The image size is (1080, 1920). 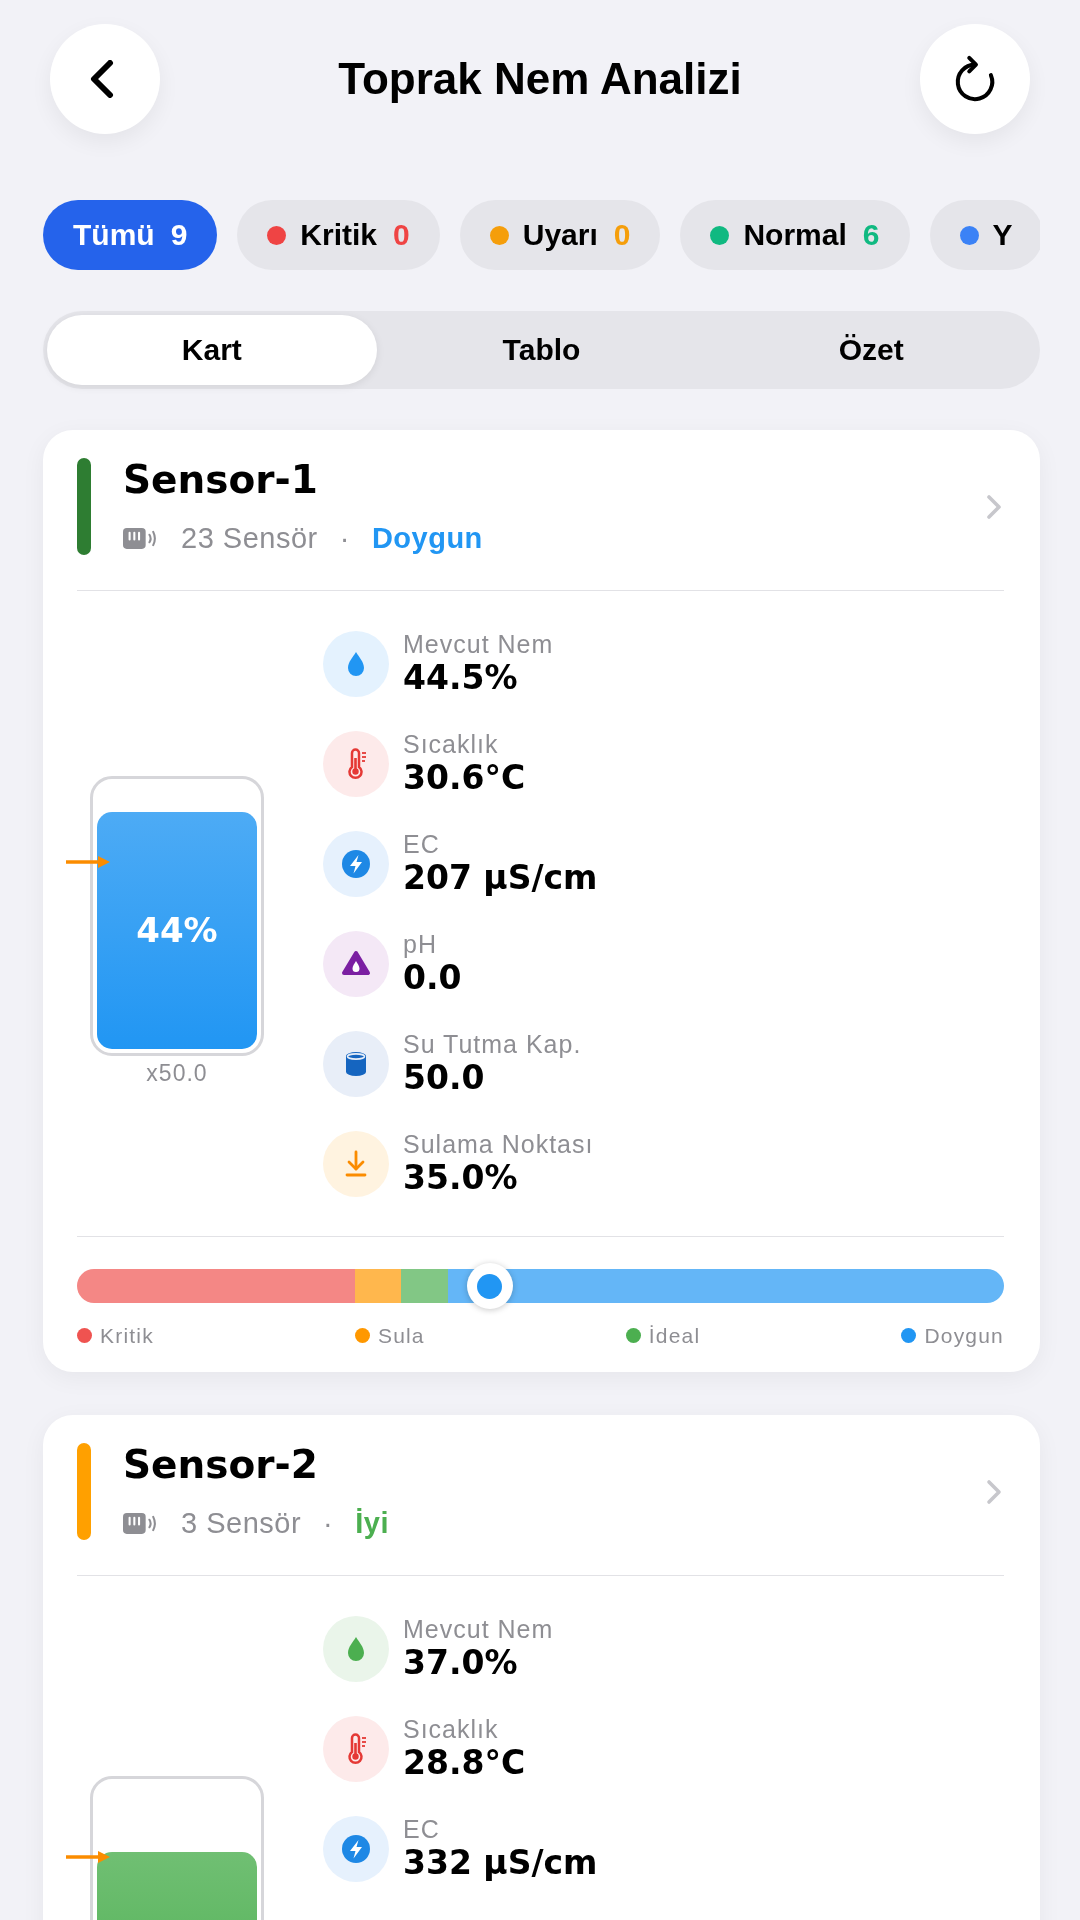 What do you see at coordinates (420, 944) in the screenshot?
I see `metric-label: pH` at bounding box center [420, 944].